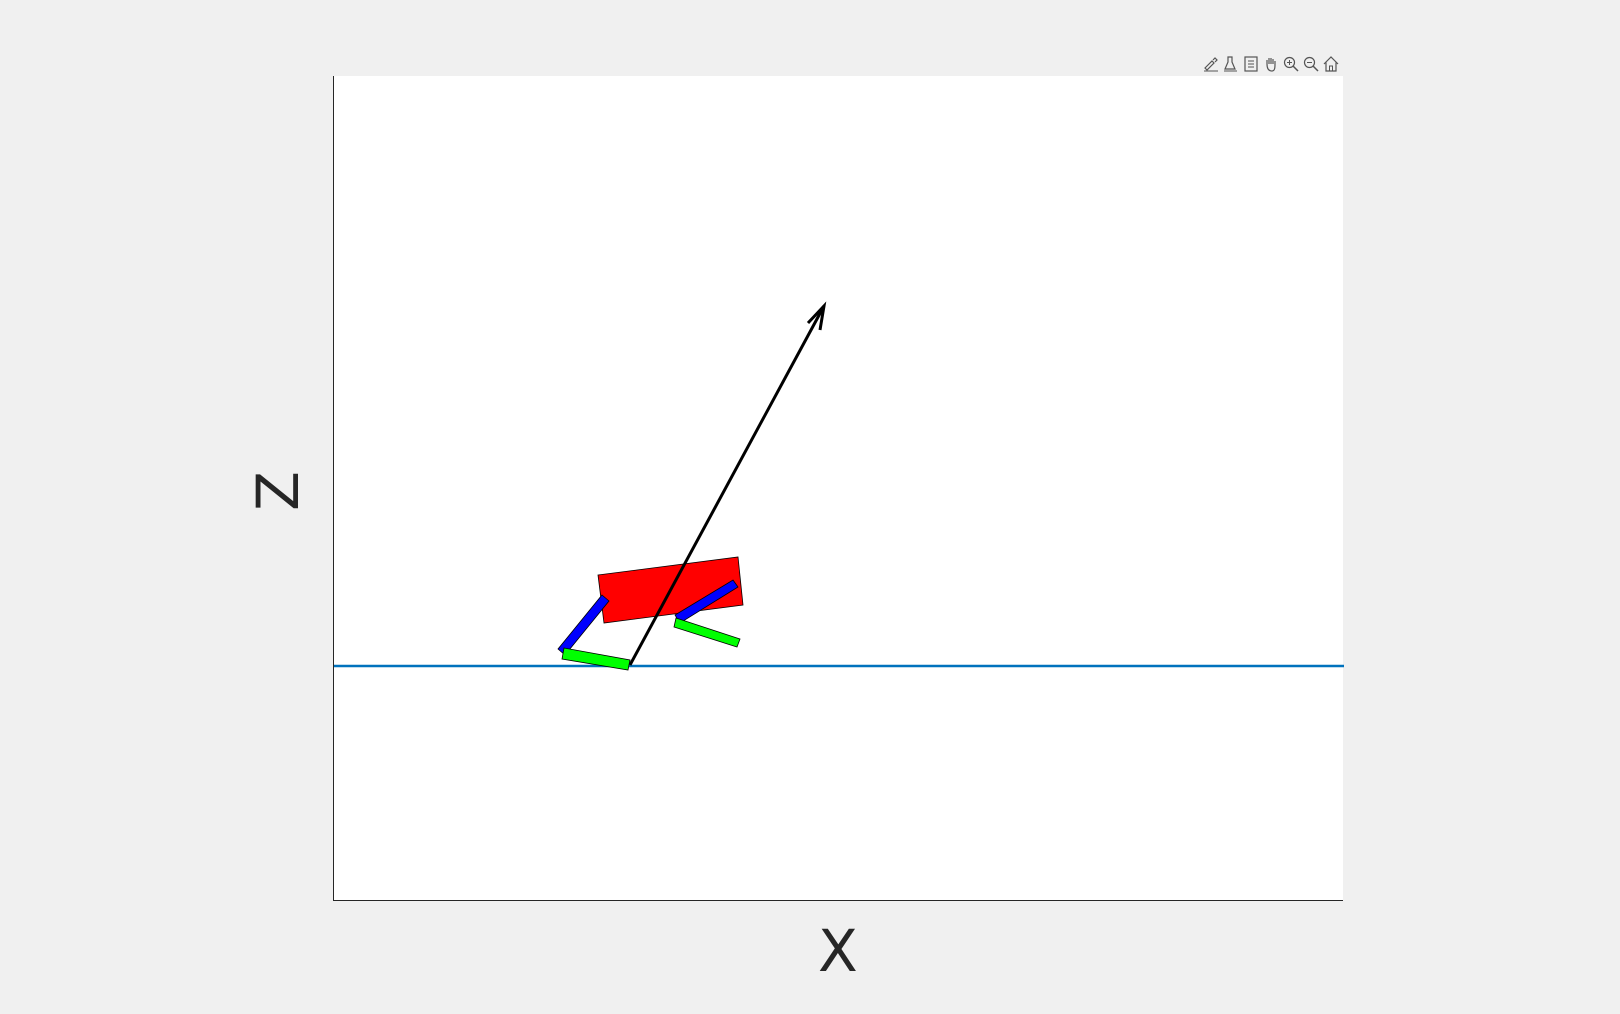 This screenshot has width=1620, height=1014. I want to click on legend-icon, so click(1251, 64).